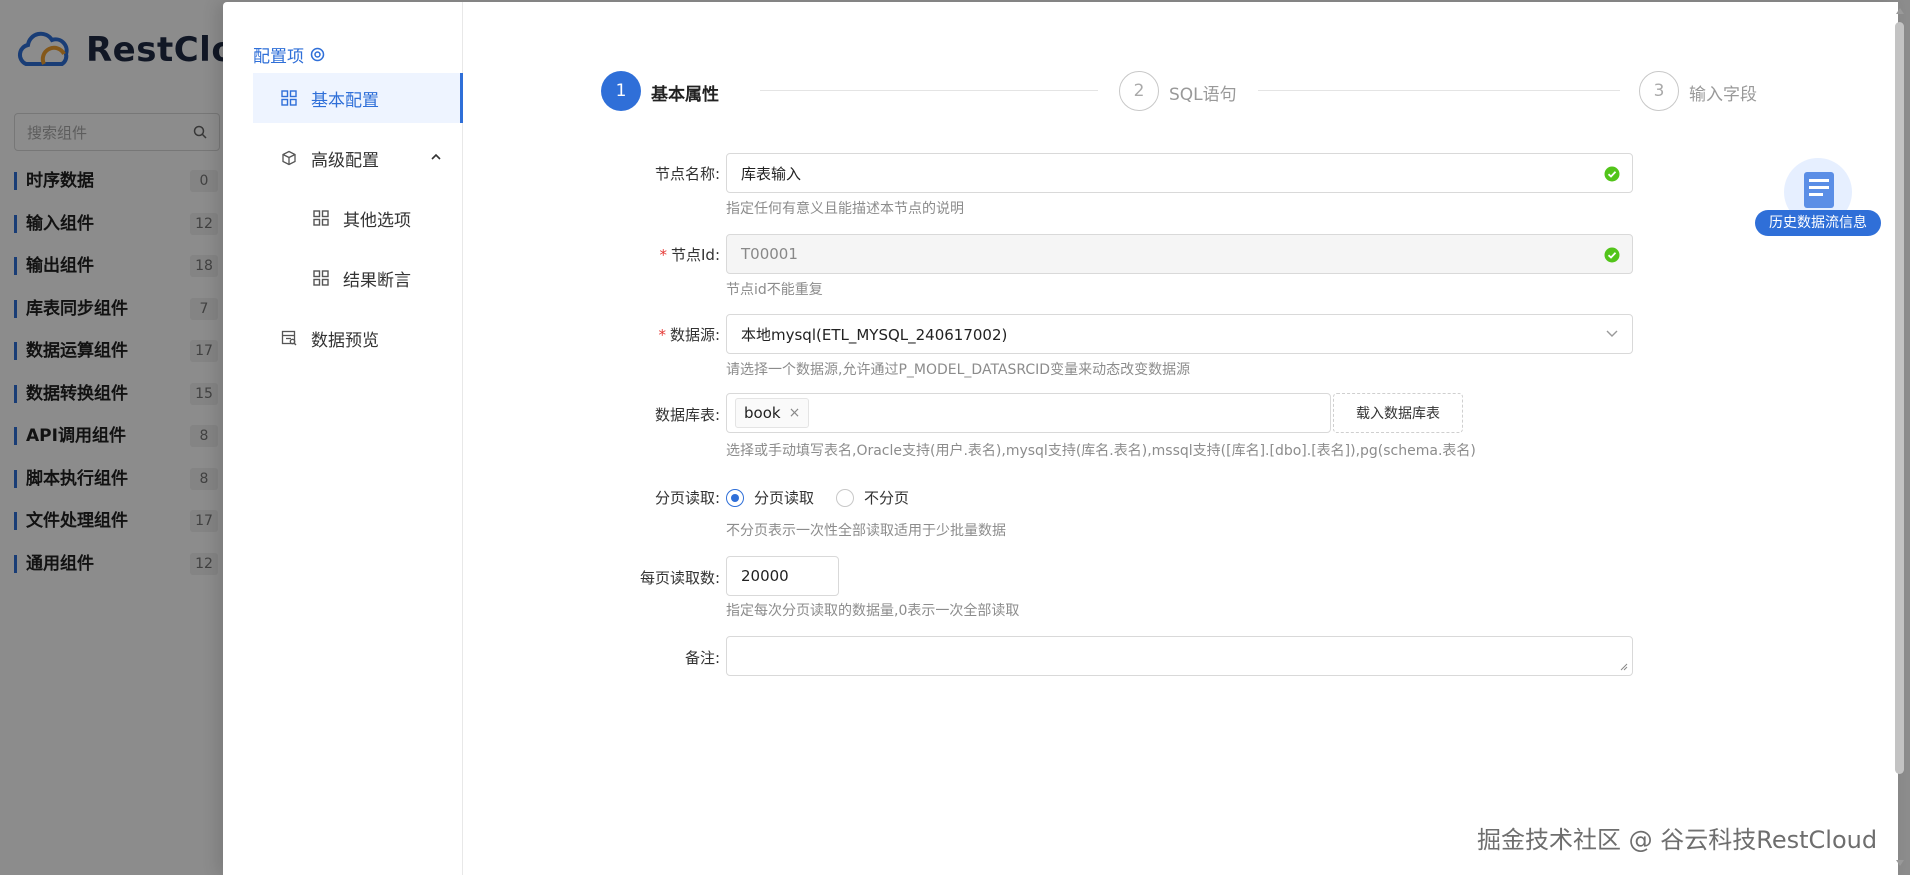 Image resolution: width=1910 pixels, height=875 pixels. Describe the element at coordinates (1659, 91) in the screenshot. I see `step-3-circle: 3` at that location.